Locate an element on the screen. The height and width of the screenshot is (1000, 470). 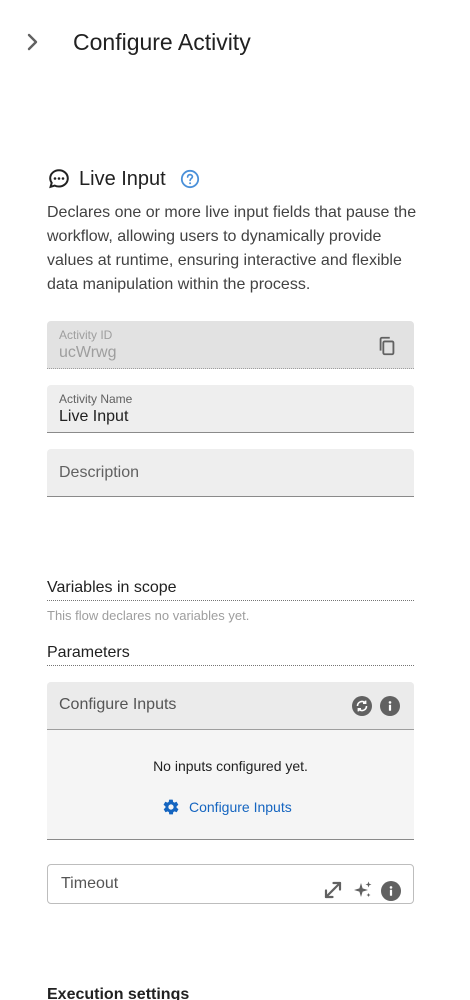
activity-title: Live Input is located at coordinates (122, 179).